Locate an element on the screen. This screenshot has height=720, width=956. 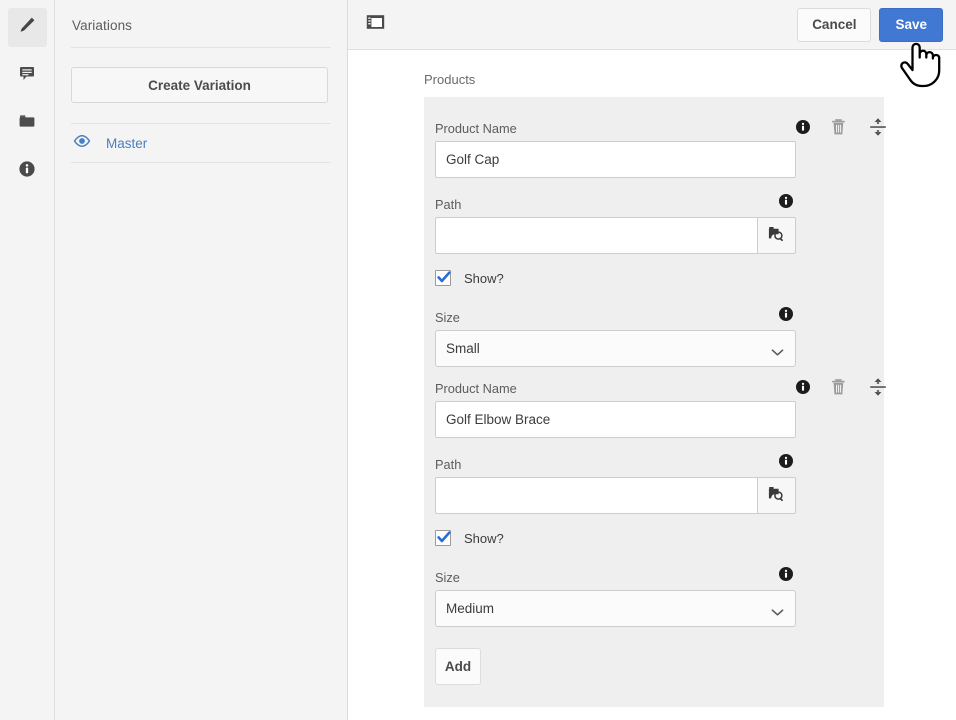
rail-item-info is located at coordinates (27, 171).